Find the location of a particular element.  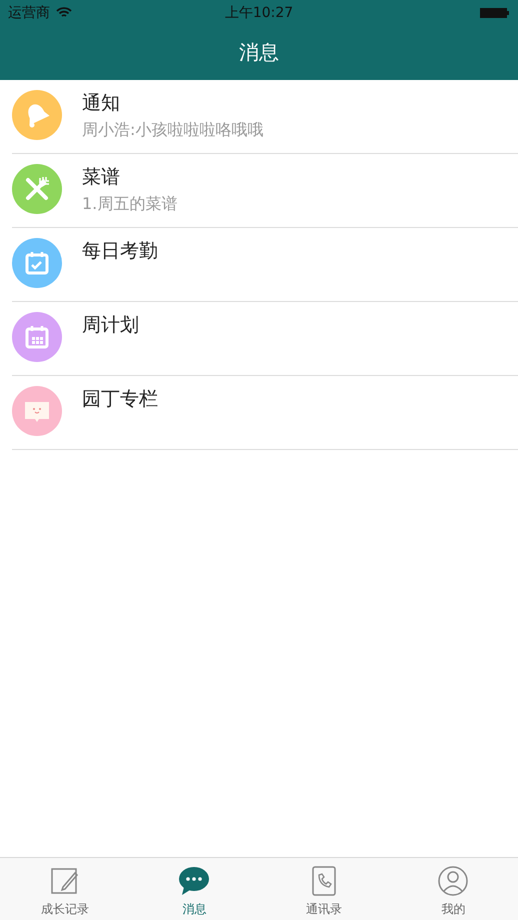

message-row: 每日考勤 is located at coordinates (265, 265).